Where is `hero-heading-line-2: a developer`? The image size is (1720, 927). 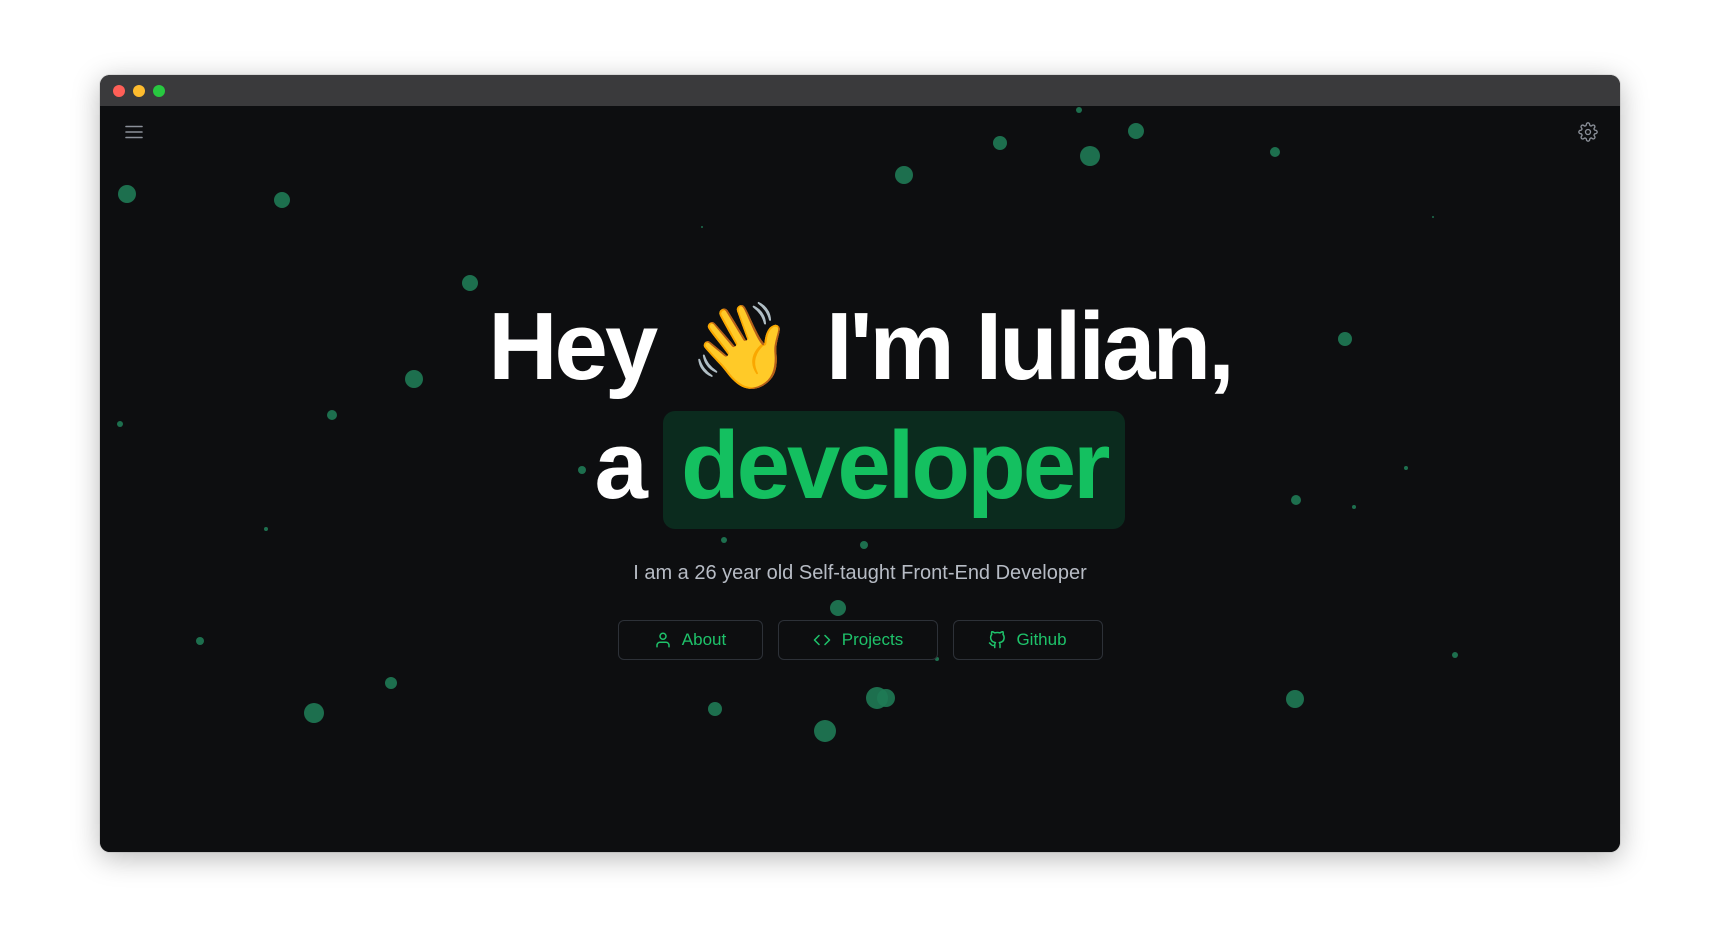
hero-heading-line-2: a developer is located at coordinates (860, 470).